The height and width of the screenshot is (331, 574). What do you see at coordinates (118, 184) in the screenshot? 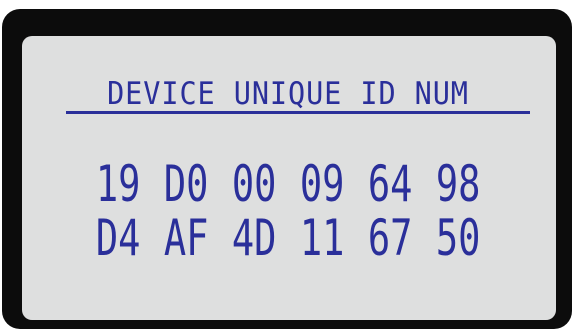
I see `id-byte: 19` at bounding box center [118, 184].